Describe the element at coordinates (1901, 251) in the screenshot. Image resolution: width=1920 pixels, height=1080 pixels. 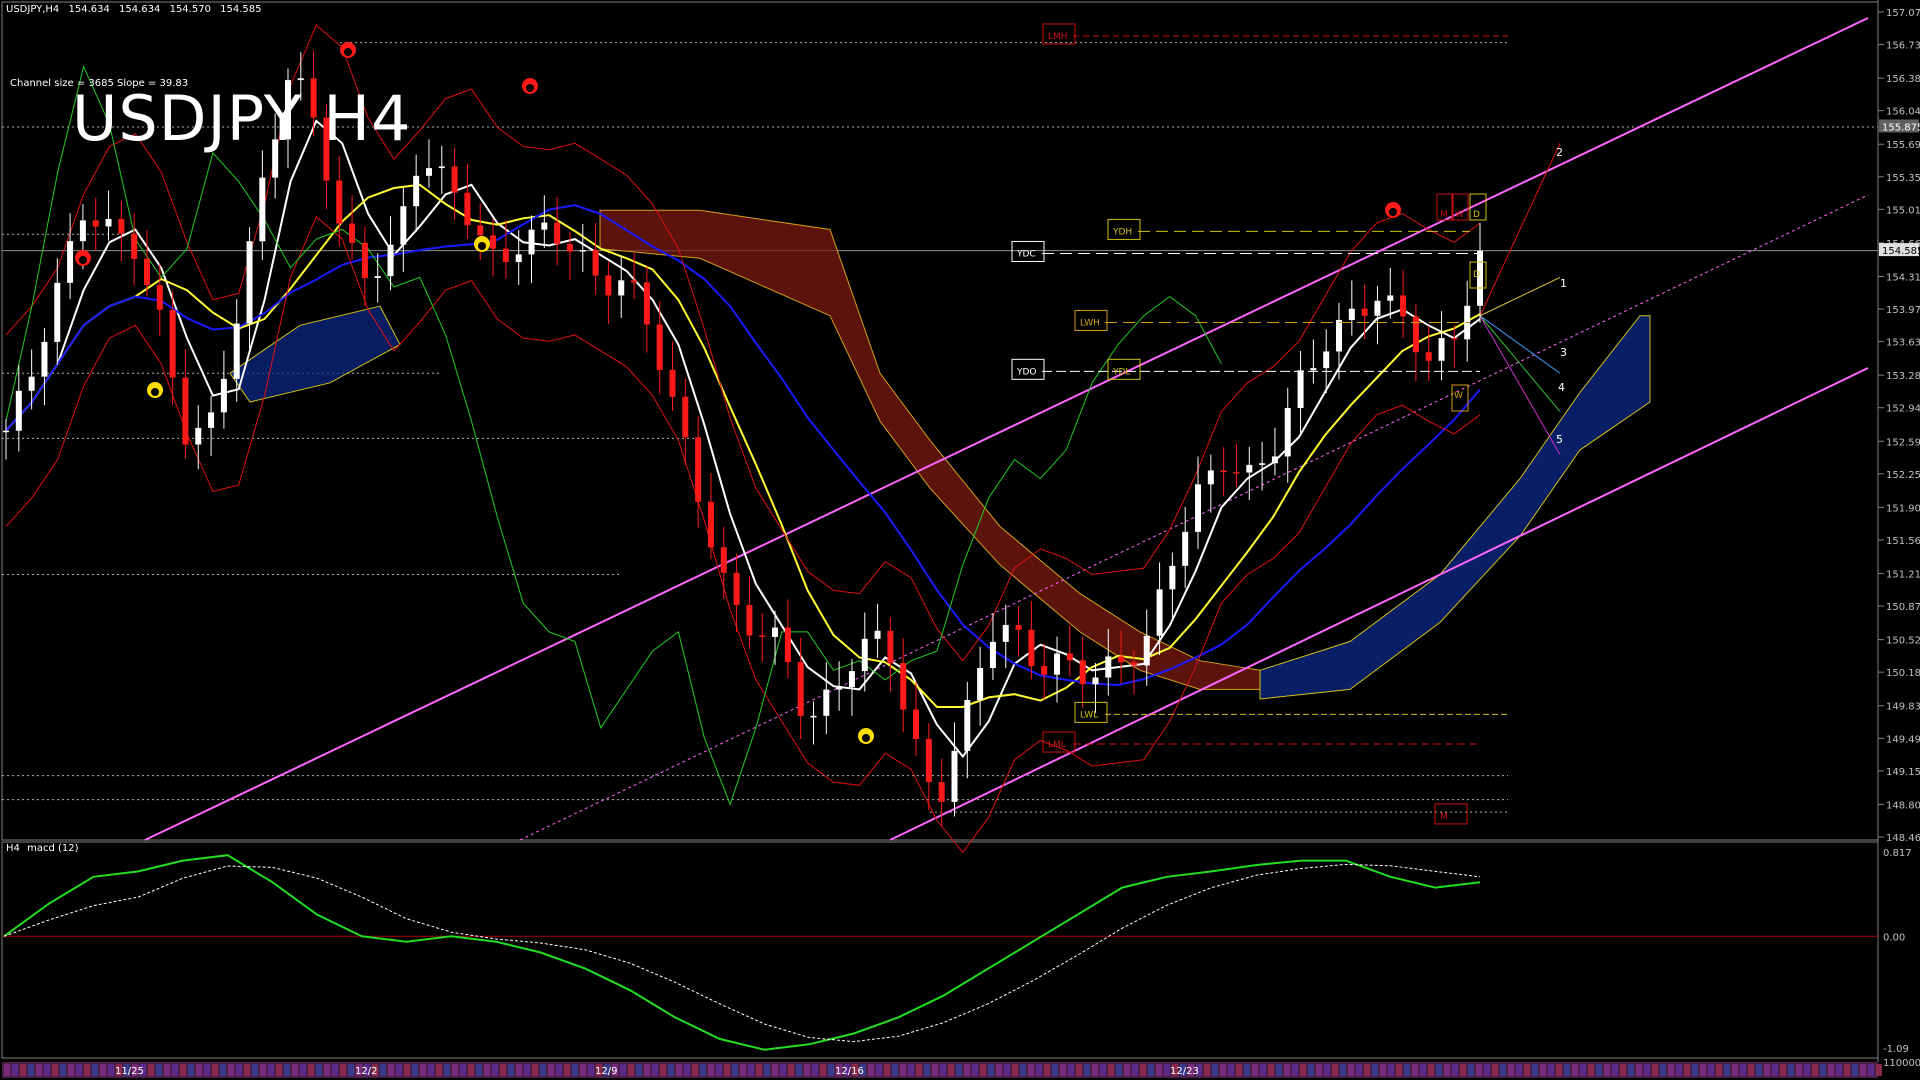
I see `last-price-tag-label: 154.585` at that location.